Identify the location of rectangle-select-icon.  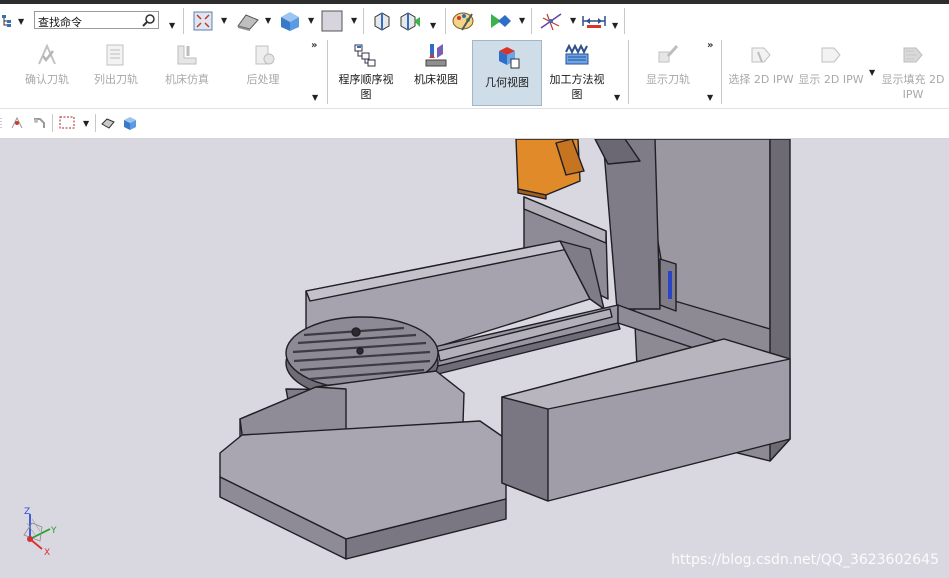
(67, 123).